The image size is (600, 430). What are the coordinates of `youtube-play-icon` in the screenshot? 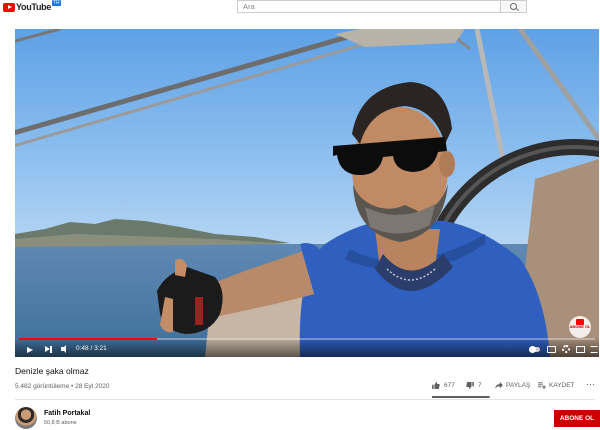 It's located at (9, 7).